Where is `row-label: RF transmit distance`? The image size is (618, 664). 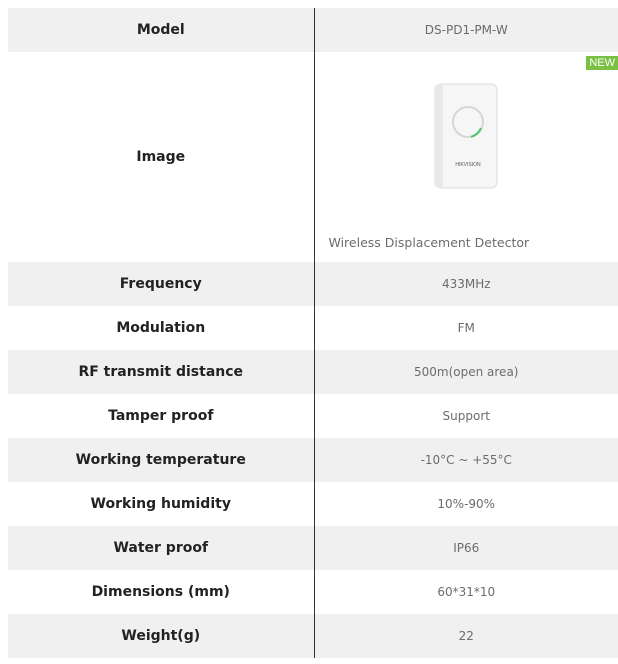 row-label: RF transmit distance is located at coordinates (161, 372).